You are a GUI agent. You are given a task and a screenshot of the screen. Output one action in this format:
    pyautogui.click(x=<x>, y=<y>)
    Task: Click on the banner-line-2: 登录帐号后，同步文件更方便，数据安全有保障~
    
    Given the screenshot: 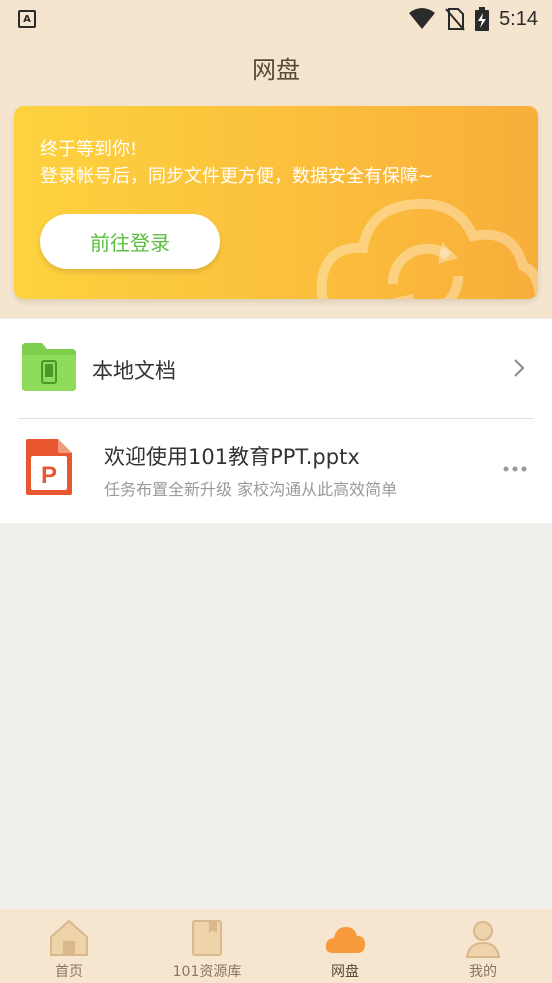 What is the action you would take?
    pyautogui.click(x=237, y=176)
    